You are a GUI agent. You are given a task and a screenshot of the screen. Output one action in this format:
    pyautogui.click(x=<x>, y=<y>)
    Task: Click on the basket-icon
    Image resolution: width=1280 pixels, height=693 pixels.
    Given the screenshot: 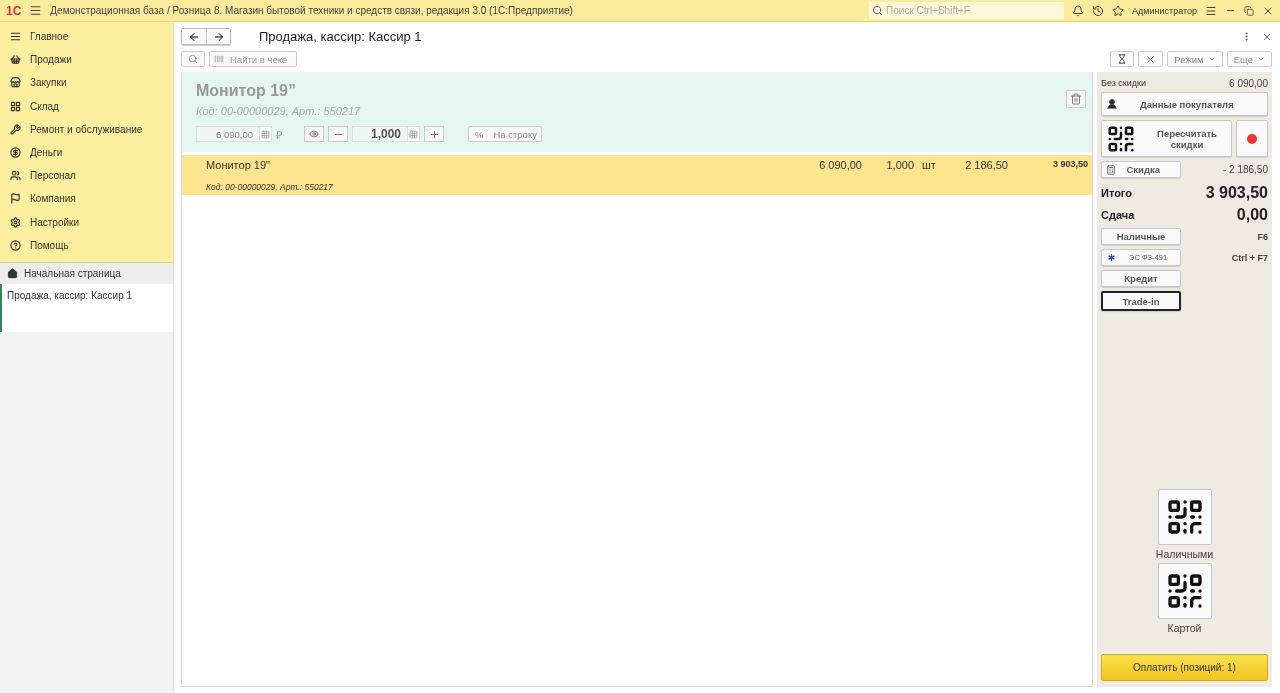 What is the action you would take?
    pyautogui.click(x=15, y=60)
    